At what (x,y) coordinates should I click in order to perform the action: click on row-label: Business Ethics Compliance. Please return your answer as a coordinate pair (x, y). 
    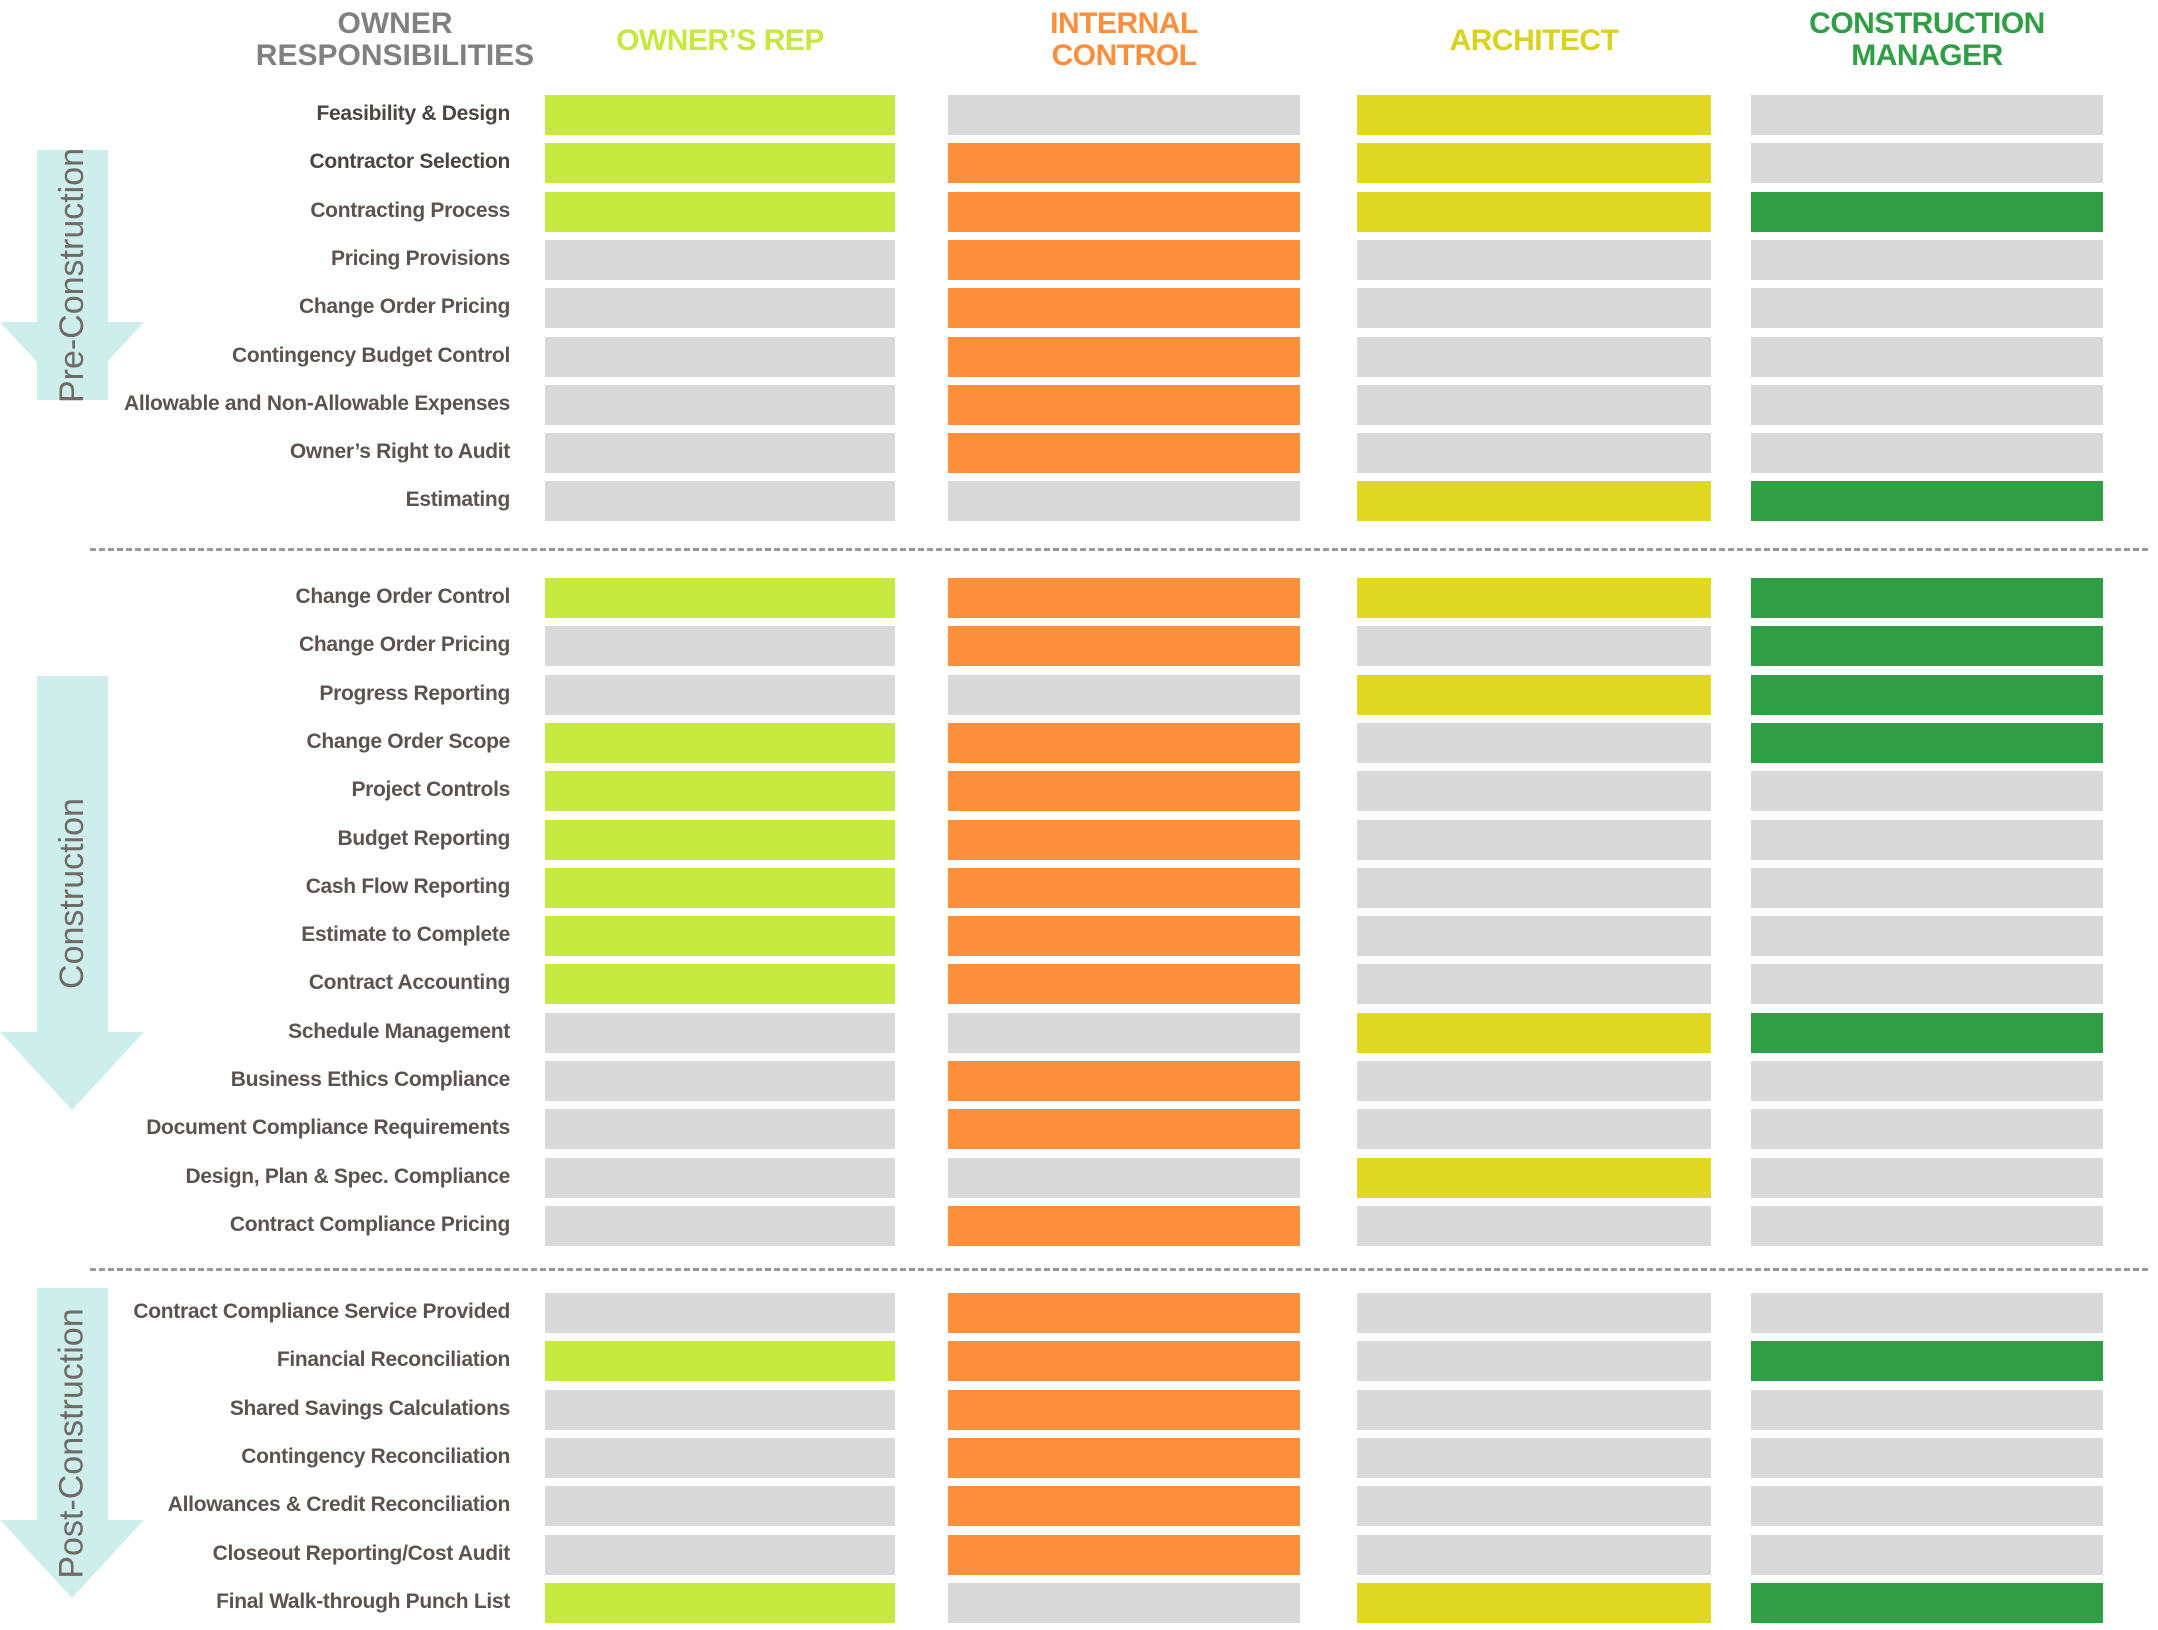
    Looking at the image, I should click on (370, 1079).